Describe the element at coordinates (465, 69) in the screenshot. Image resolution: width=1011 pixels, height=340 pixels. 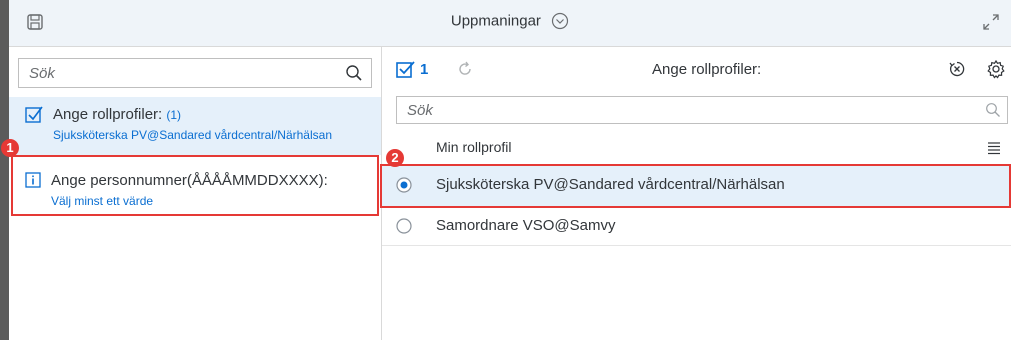
I see `refresh-icon` at that location.